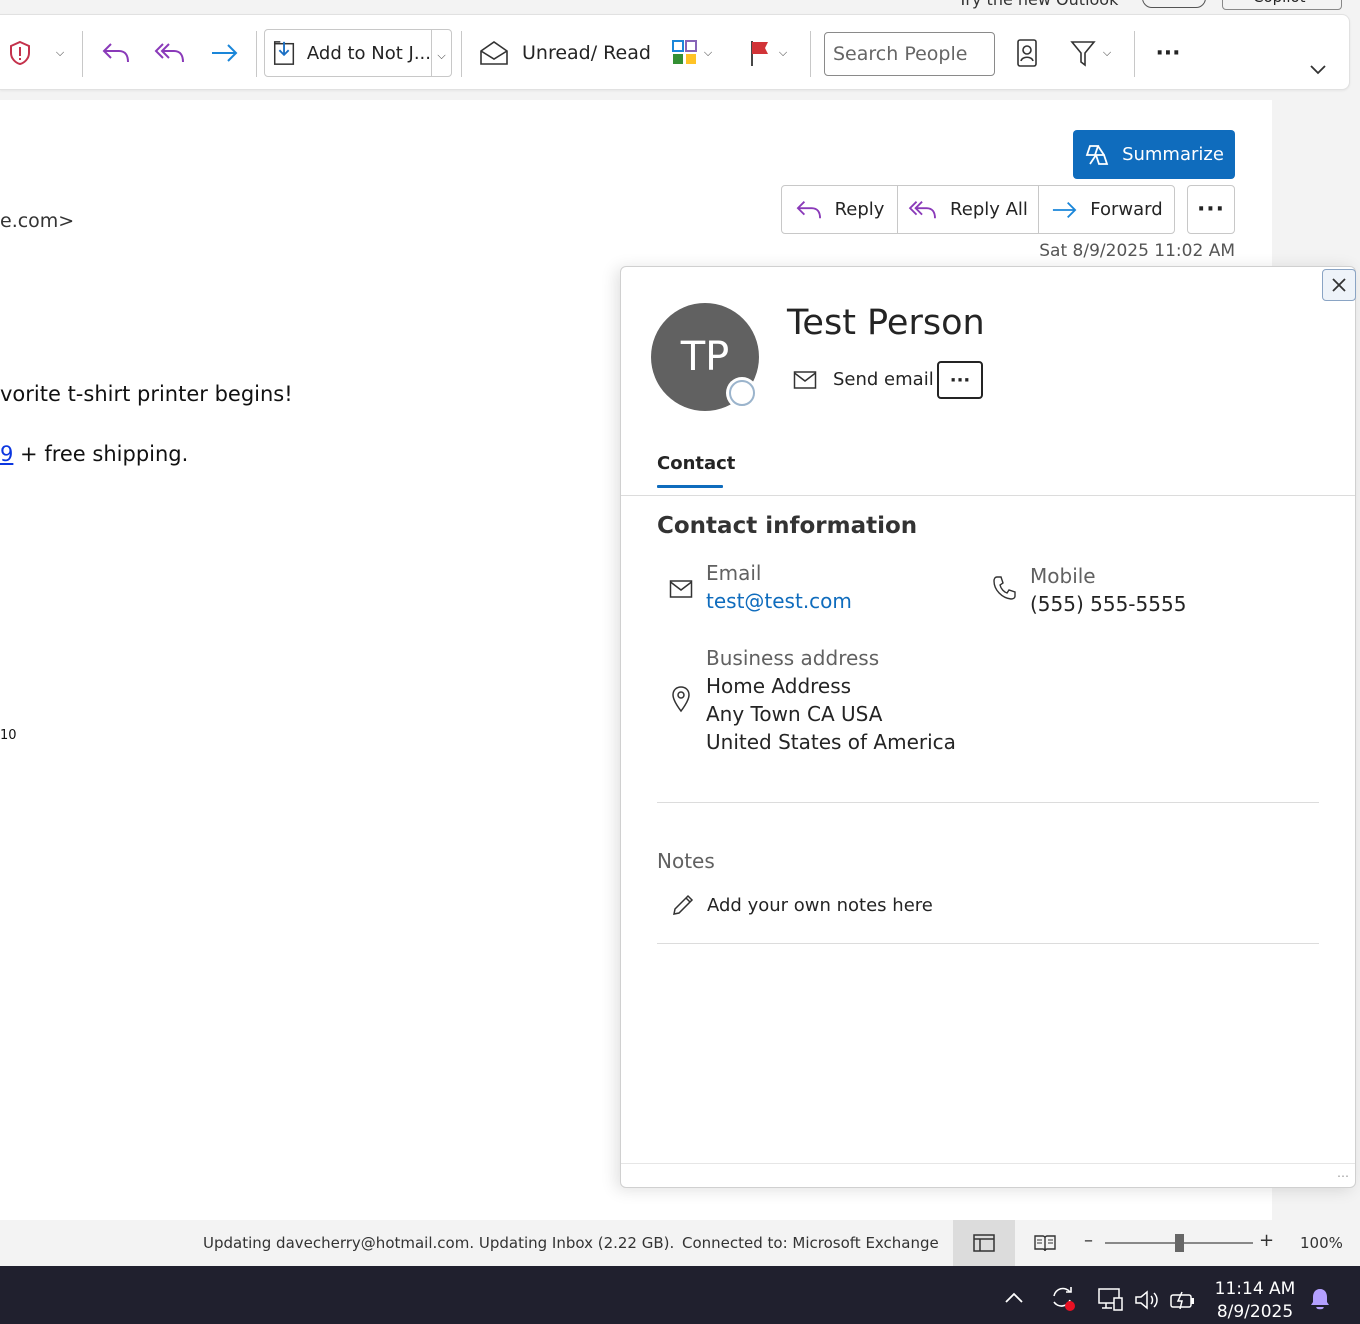 The width and height of the screenshot is (1360, 1324). I want to click on filter-icon, so click(1083, 54).